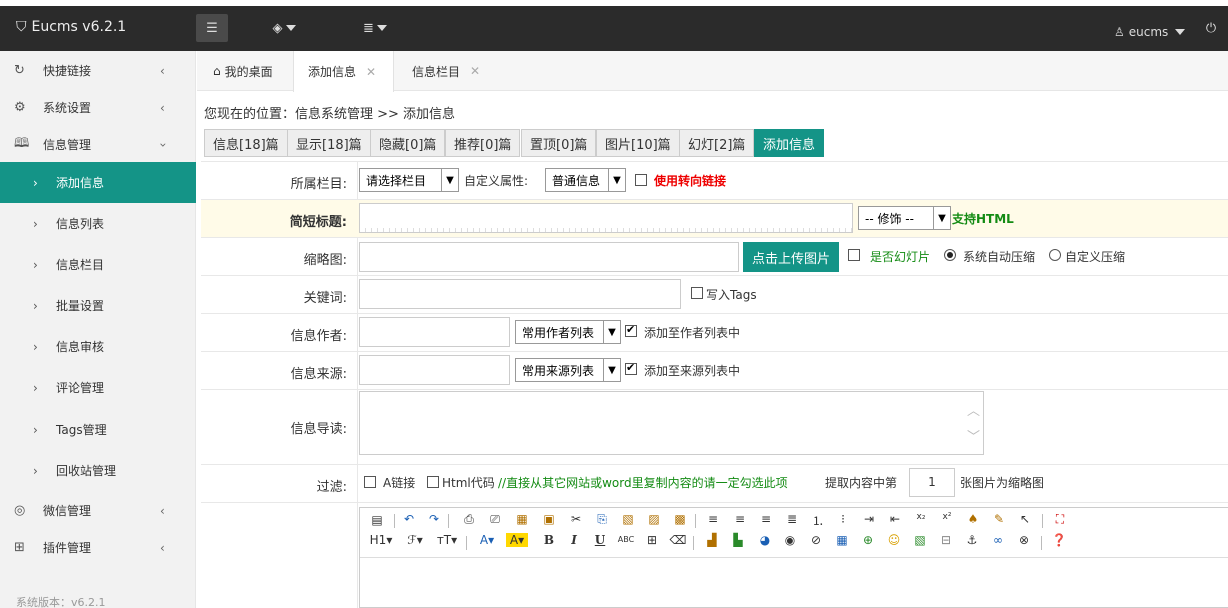 Image resolution: width=1228 pixels, height=608 pixels. I want to click on sidebar-subitem-info-list: › 信息列表, so click(98, 223).